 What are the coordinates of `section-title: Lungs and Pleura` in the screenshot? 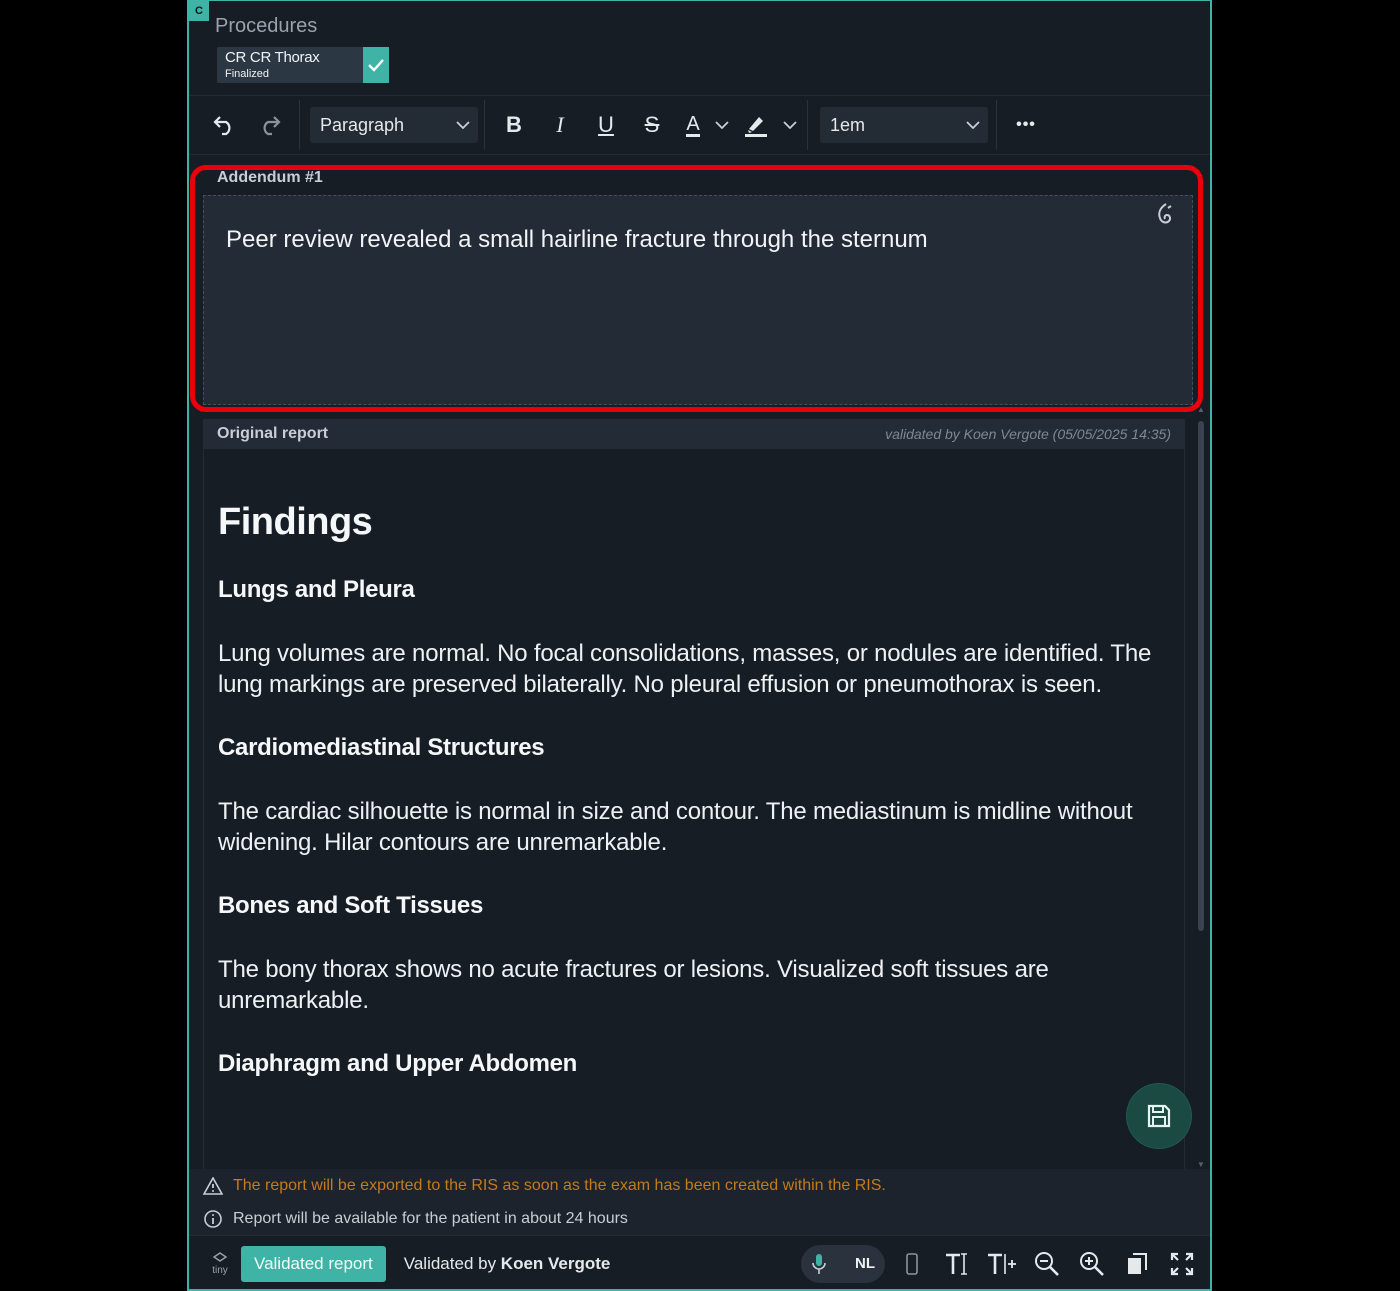 It's located at (316, 589).